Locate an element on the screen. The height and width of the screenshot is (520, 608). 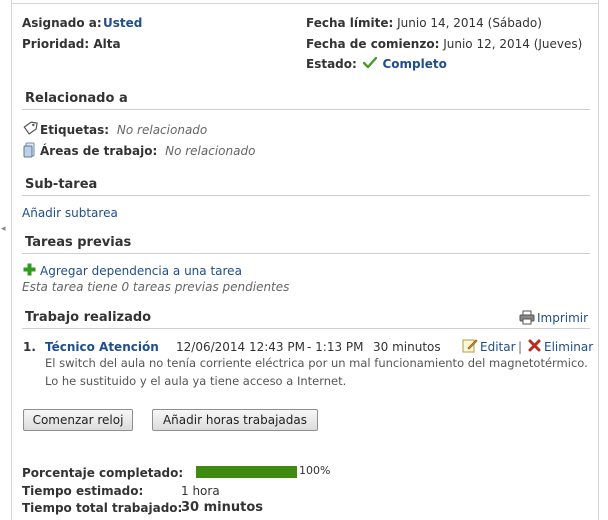
tag-icon is located at coordinates (30, 128).